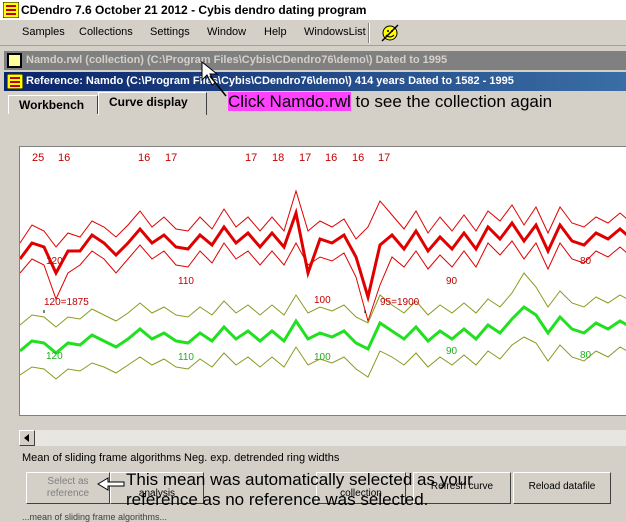 The height and width of the screenshot is (522, 626). What do you see at coordinates (14, 60) in the screenshot?
I see `window-icon` at bounding box center [14, 60].